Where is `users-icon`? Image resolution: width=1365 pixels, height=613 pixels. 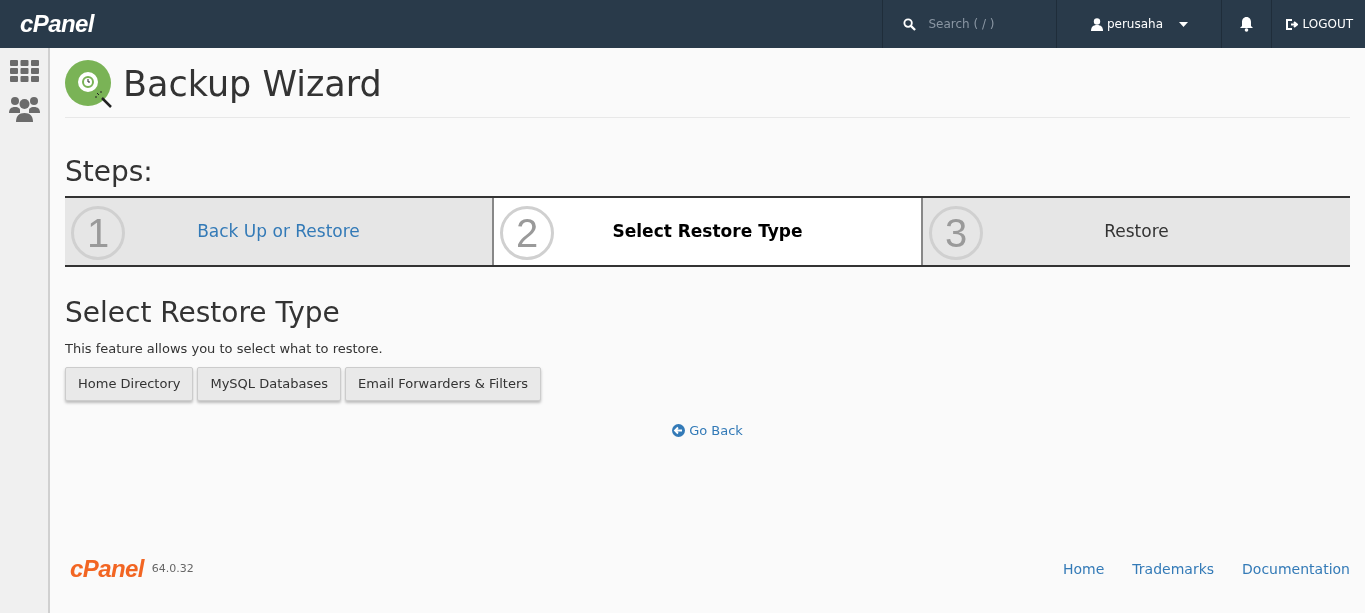
users-icon is located at coordinates (24, 109).